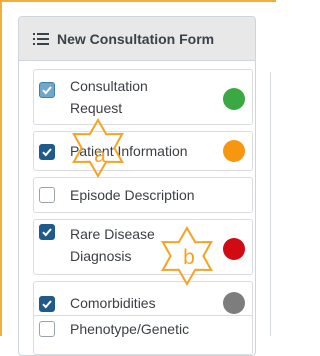 This screenshot has width=320, height=356. Describe the element at coordinates (234, 151) in the screenshot. I see `status-indicator-orange` at that location.